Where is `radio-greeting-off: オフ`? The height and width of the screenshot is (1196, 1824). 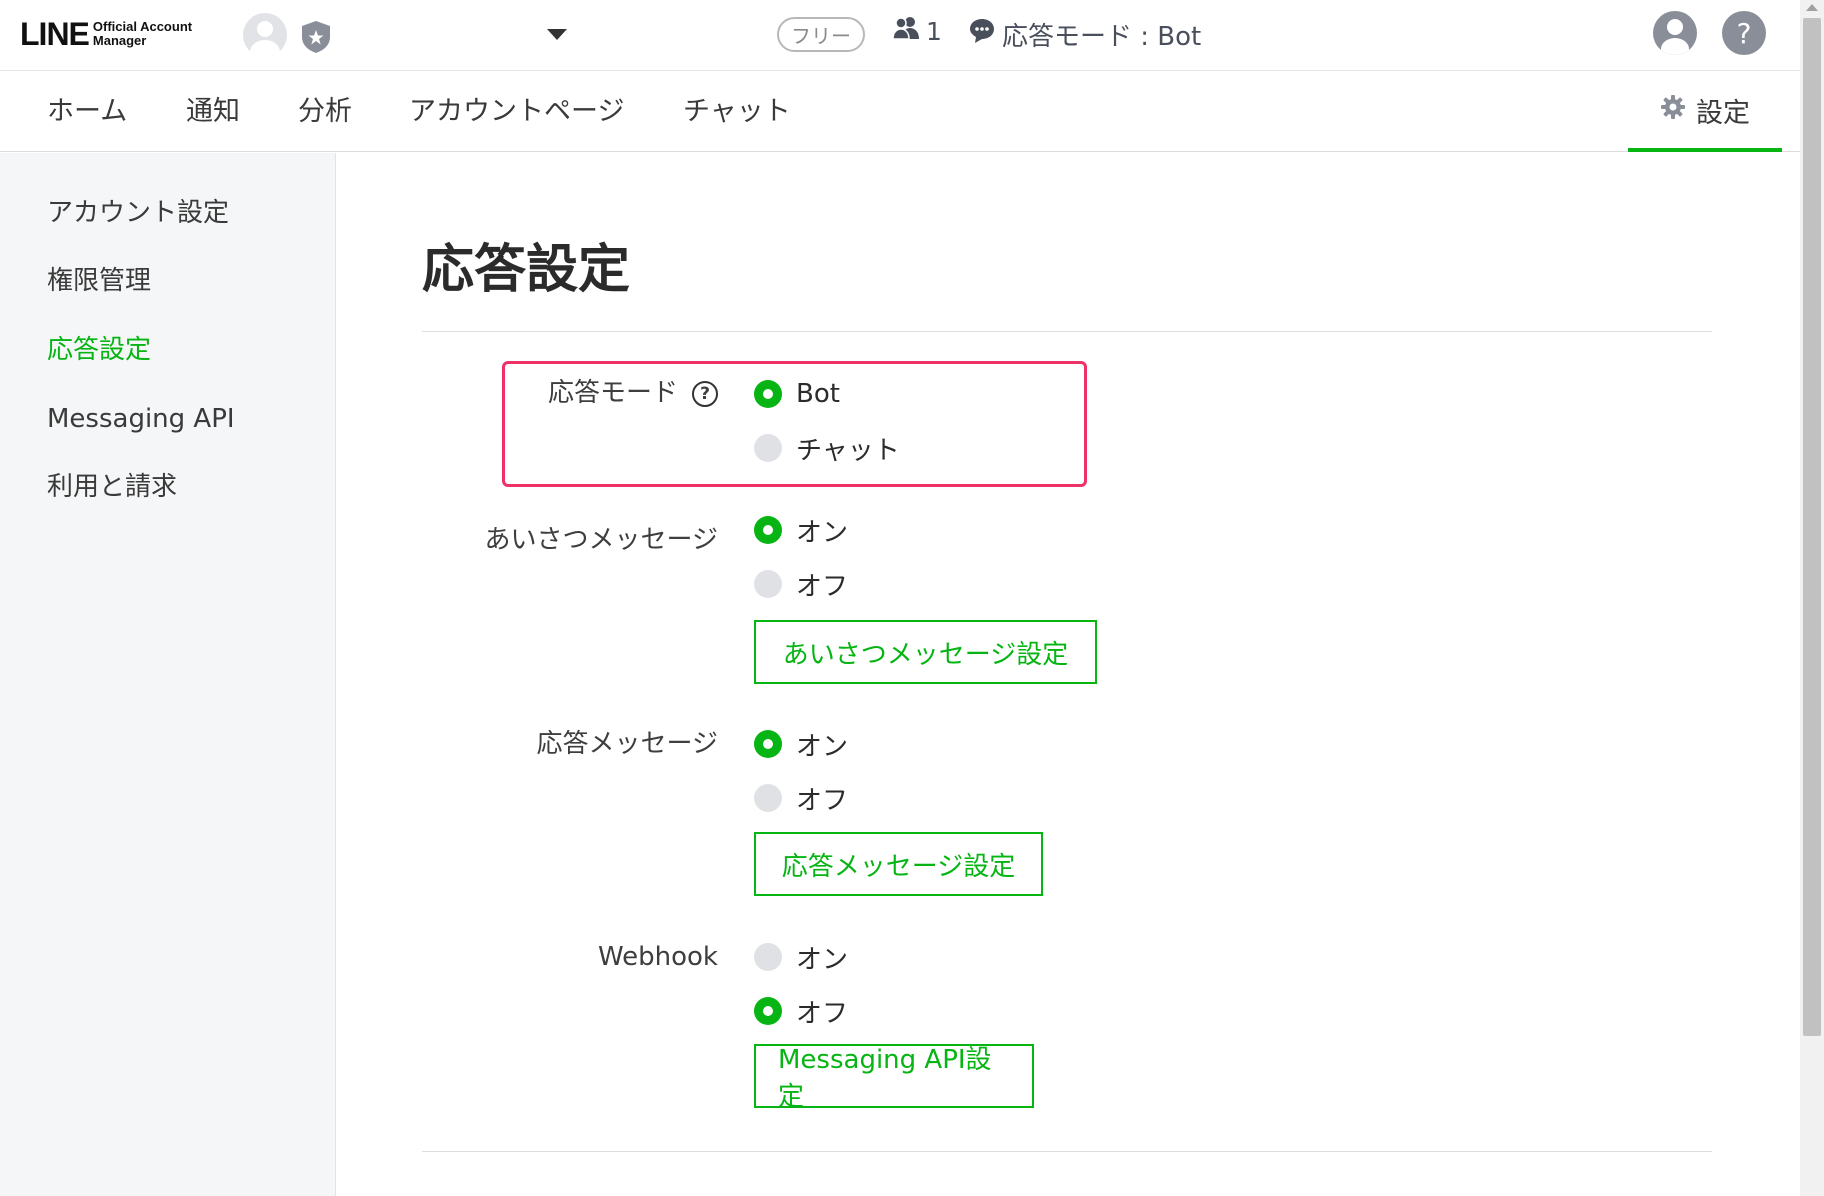
radio-greeting-off: オフ is located at coordinates (801, 584).